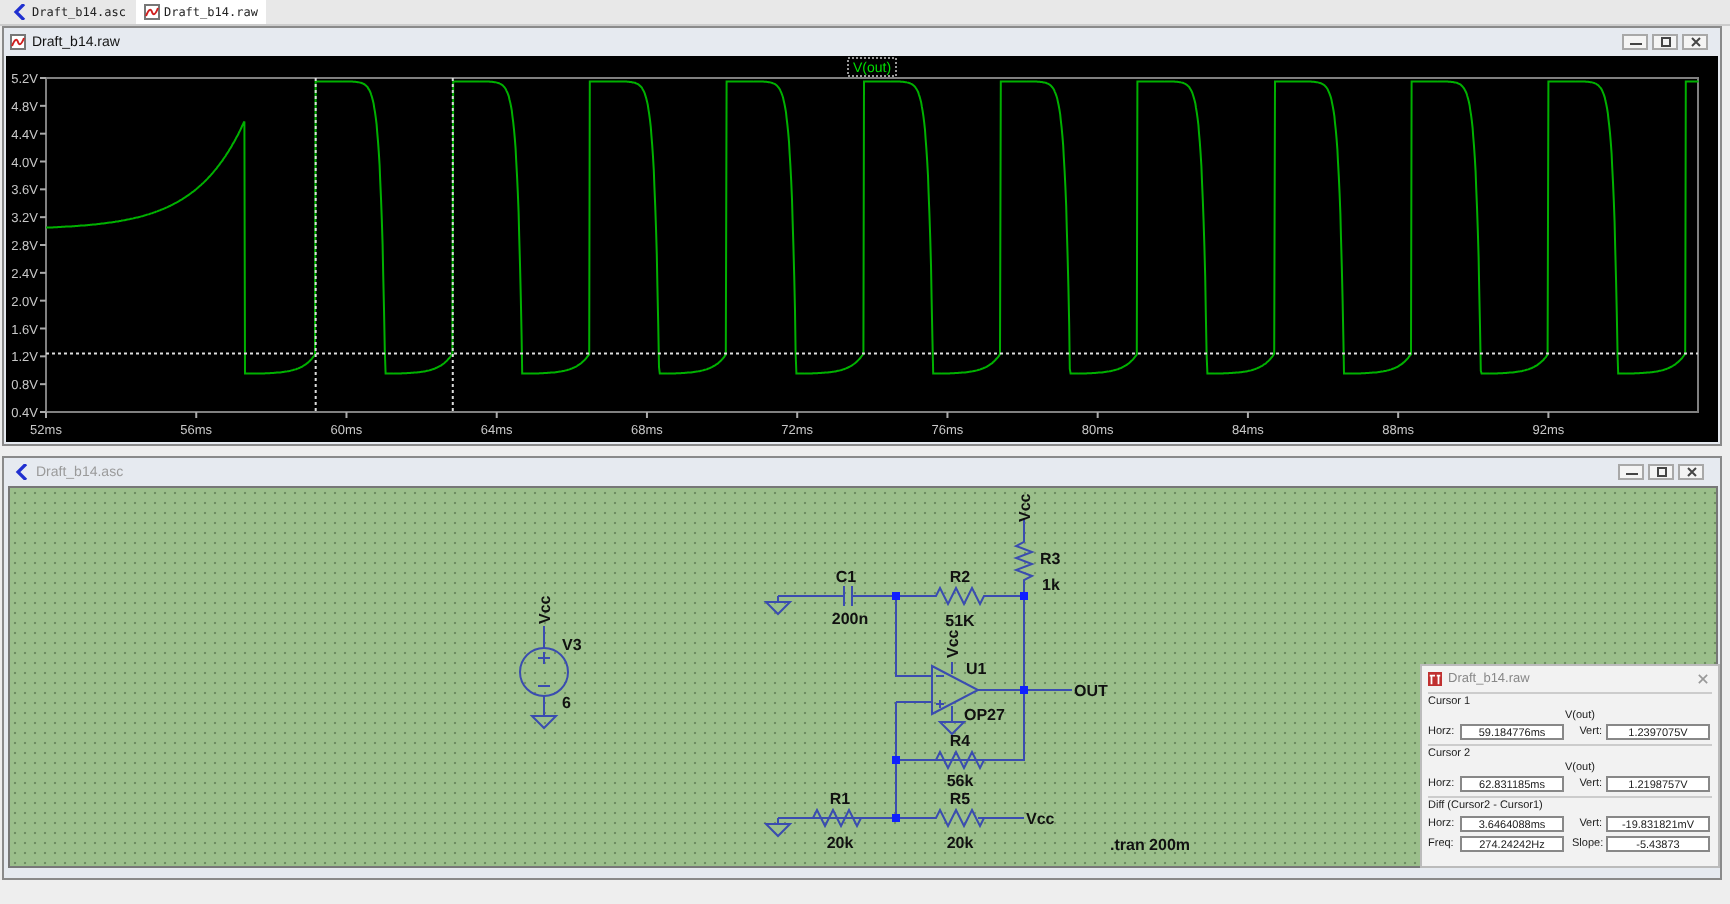 Image resolution: width=1730 pixels, height=904 pixels. What do you see at coordinates (960, 781) in the screenshot?
I see `component-value: 56k` at bounding box center [960, 781].